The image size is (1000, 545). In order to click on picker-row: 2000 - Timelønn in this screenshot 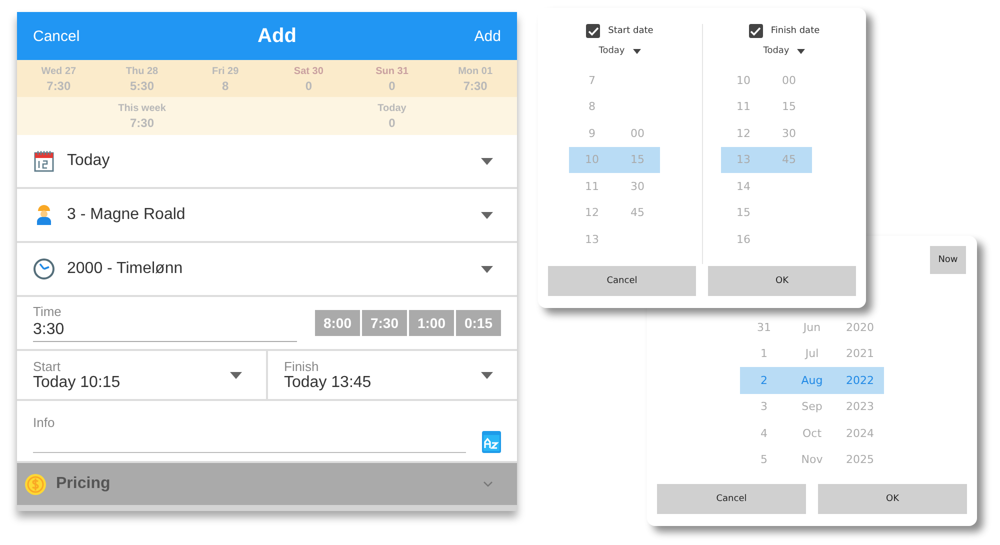, I will do `click(267, 270)`.